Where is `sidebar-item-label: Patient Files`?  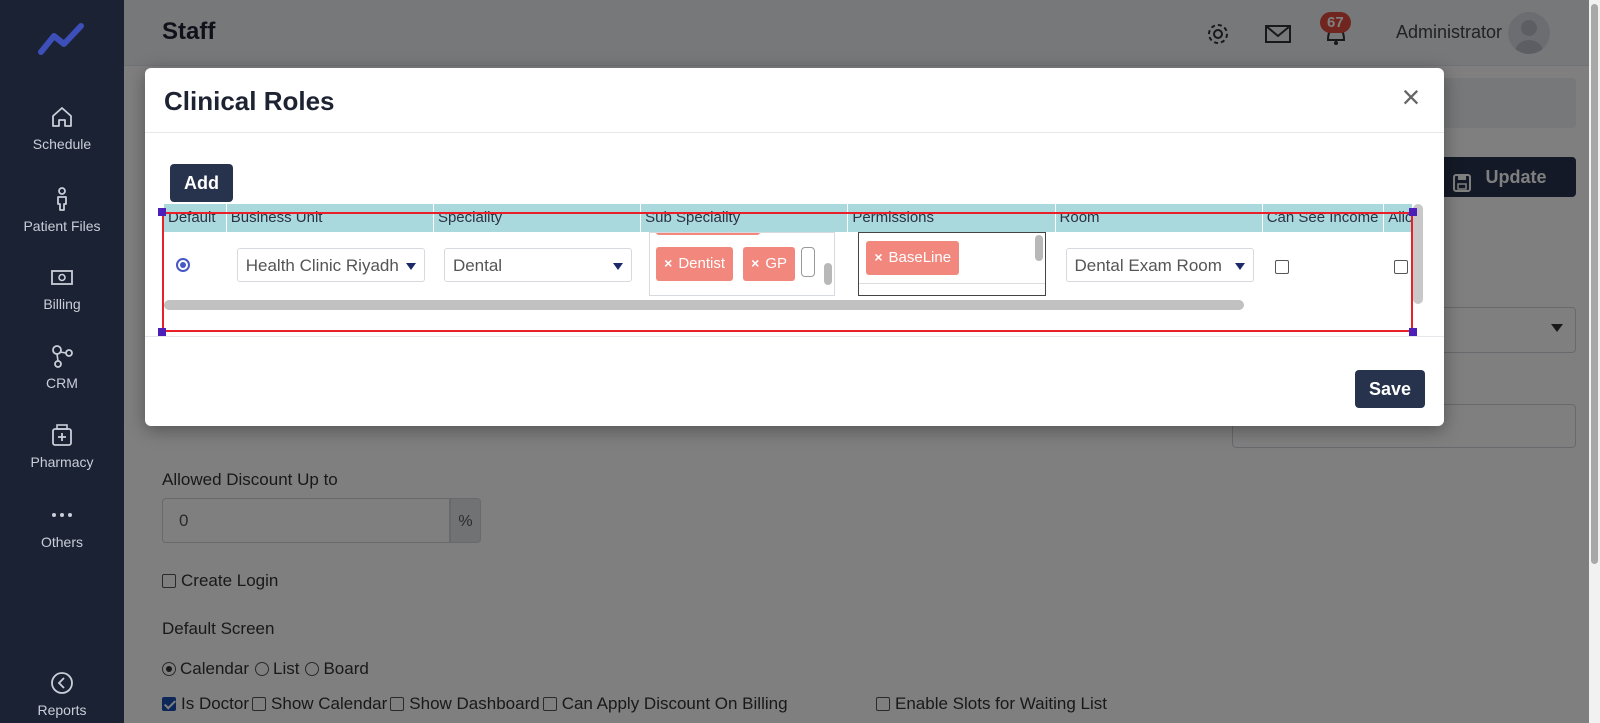
sidebar-item-label: Patient Files is located at coordinates (62, 226).